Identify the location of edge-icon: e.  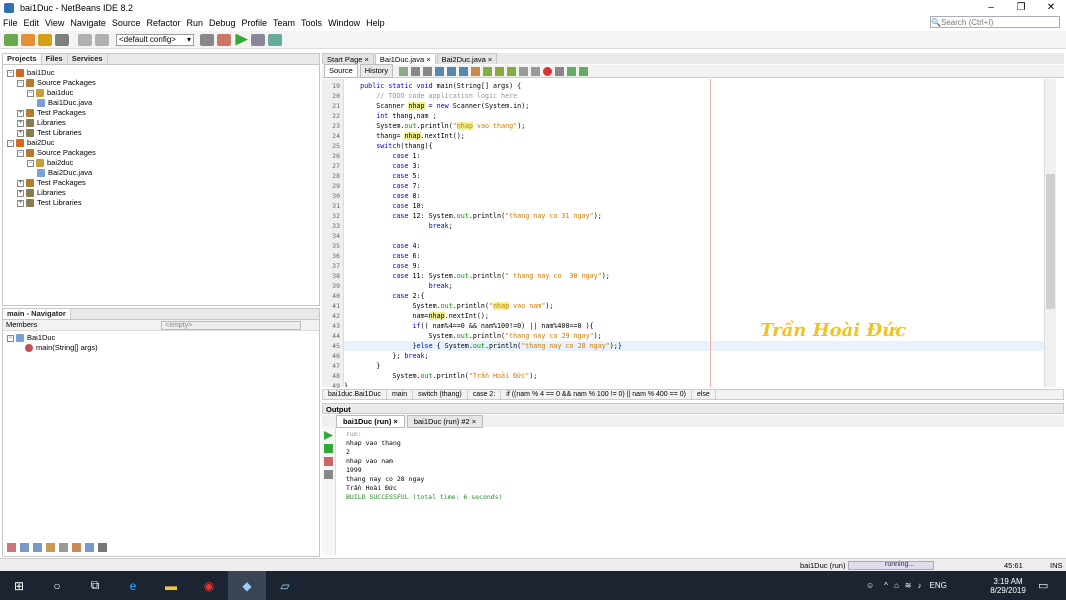
(133, 585).